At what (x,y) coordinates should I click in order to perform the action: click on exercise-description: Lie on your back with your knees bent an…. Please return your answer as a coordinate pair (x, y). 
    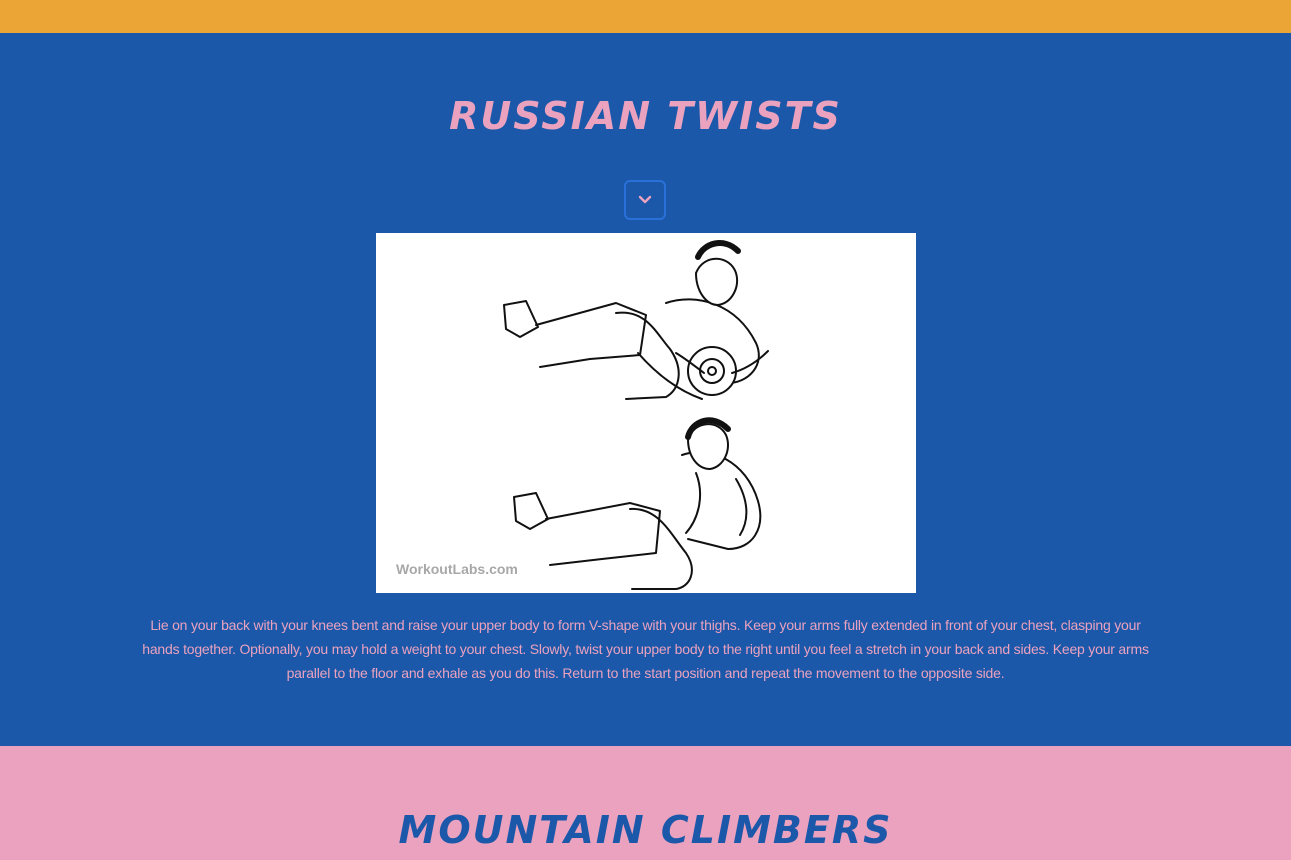
    Looking at the image, I should click on (645, 649).